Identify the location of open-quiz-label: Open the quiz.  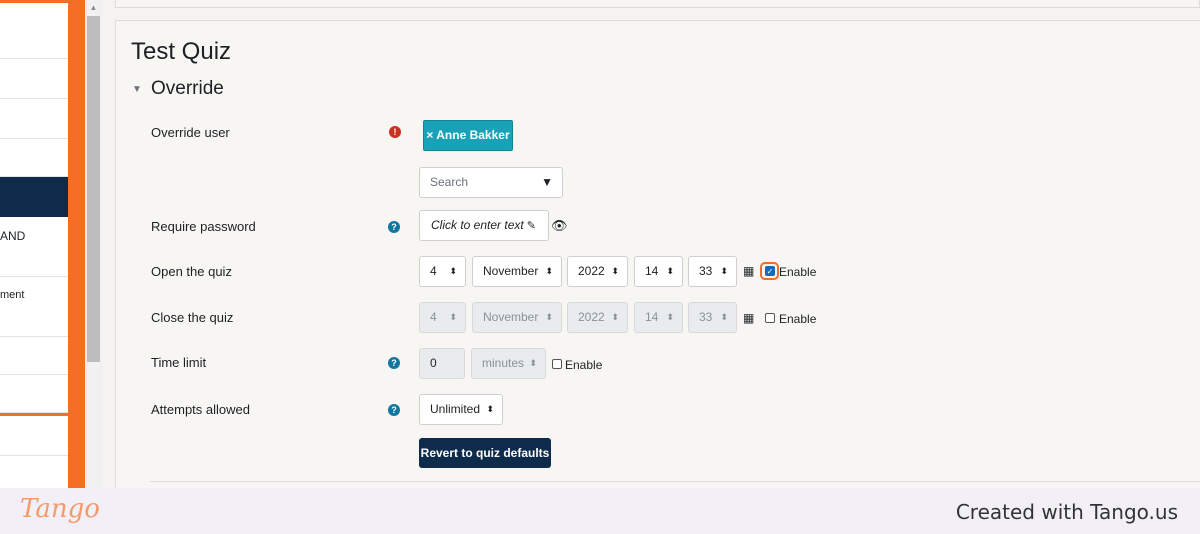
(191, 271).